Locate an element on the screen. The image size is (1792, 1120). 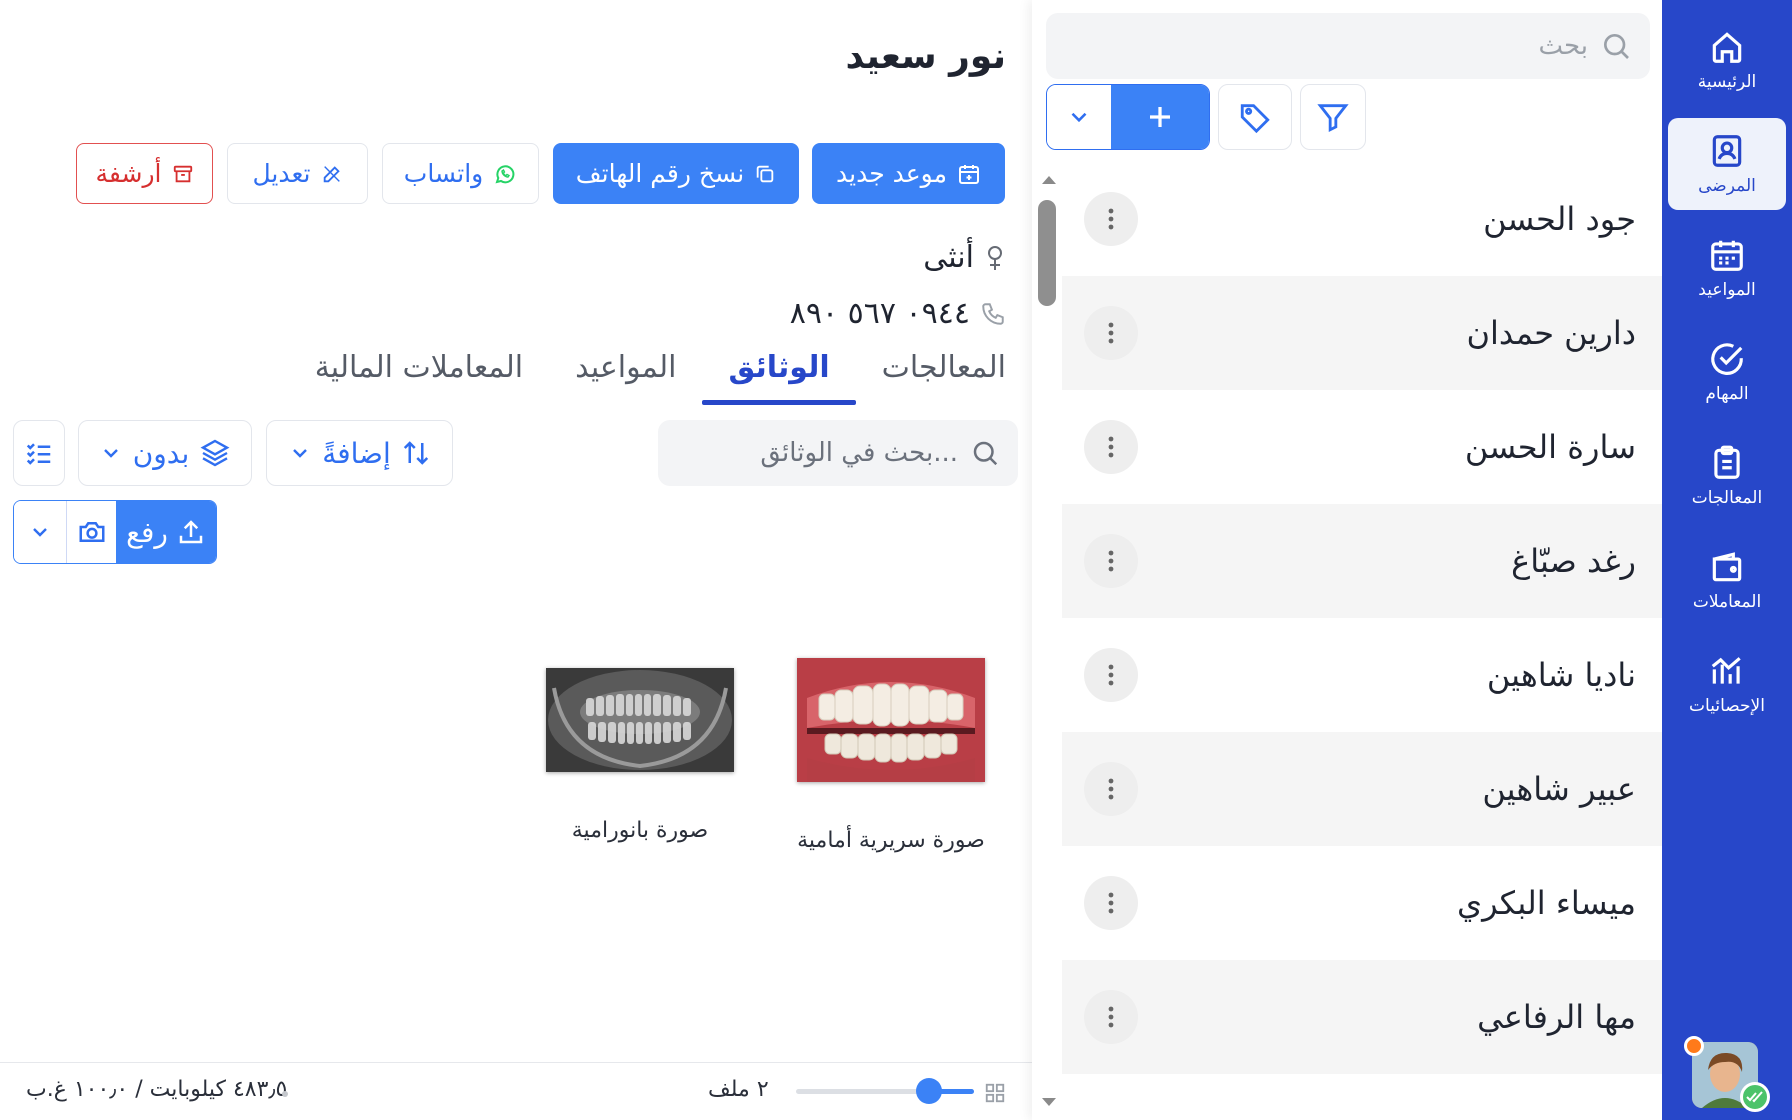
clipboard-icon is located at coordinates (1727, 462).